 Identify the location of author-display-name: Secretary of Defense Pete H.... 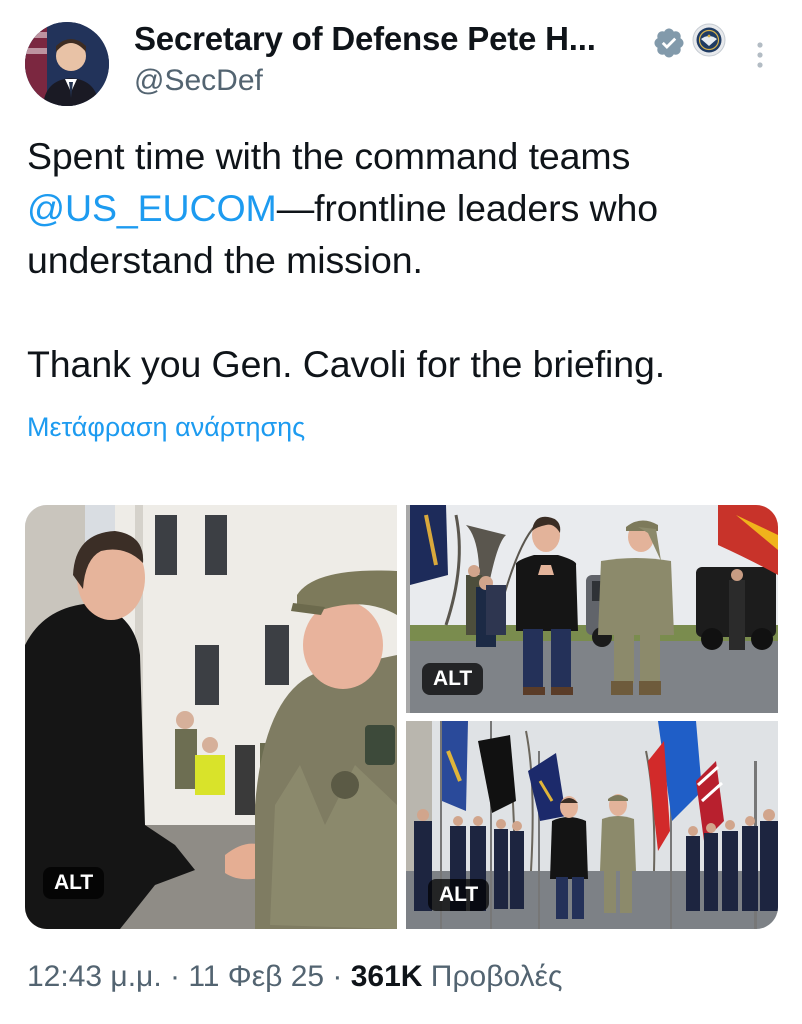
(365, 39).